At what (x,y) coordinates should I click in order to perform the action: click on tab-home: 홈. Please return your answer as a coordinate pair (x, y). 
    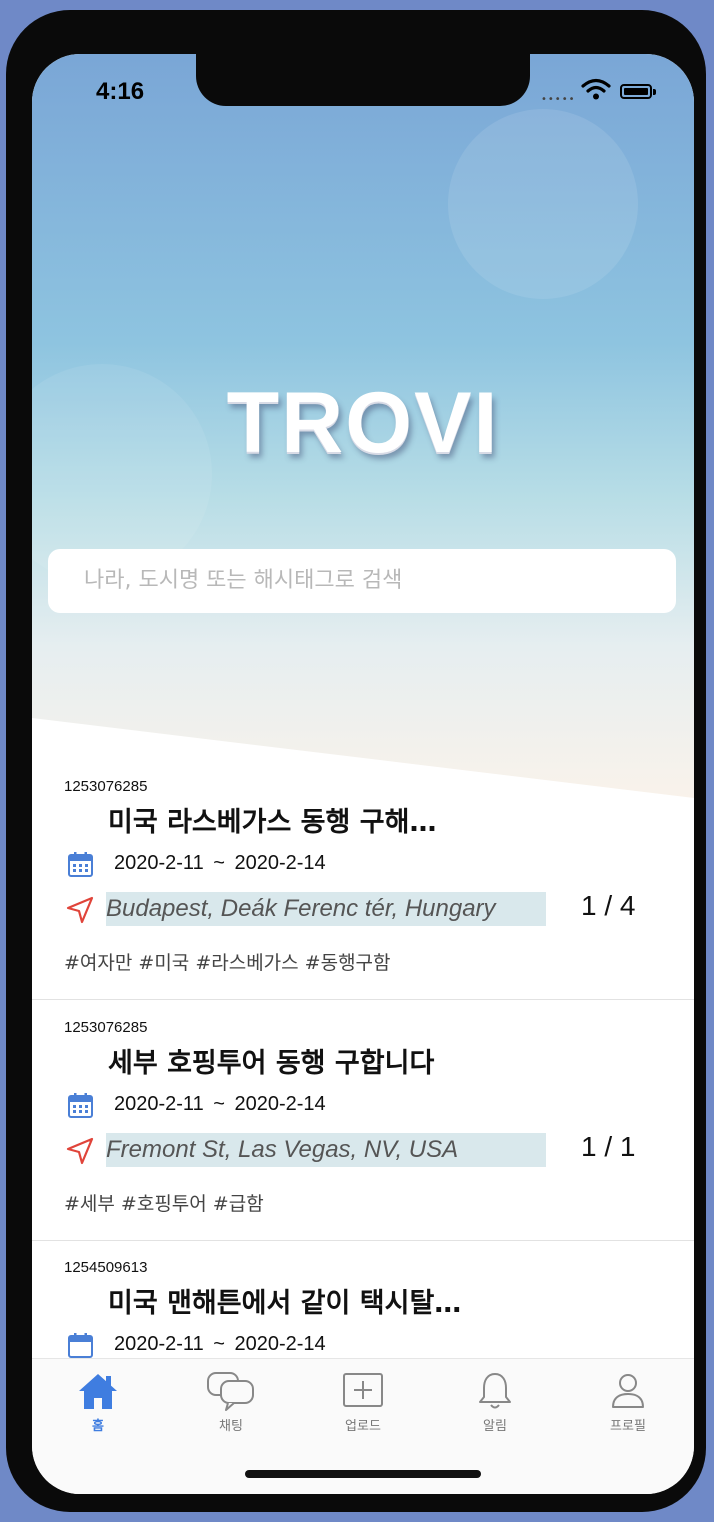
    Looking at the image, I should click on (98, 1402).